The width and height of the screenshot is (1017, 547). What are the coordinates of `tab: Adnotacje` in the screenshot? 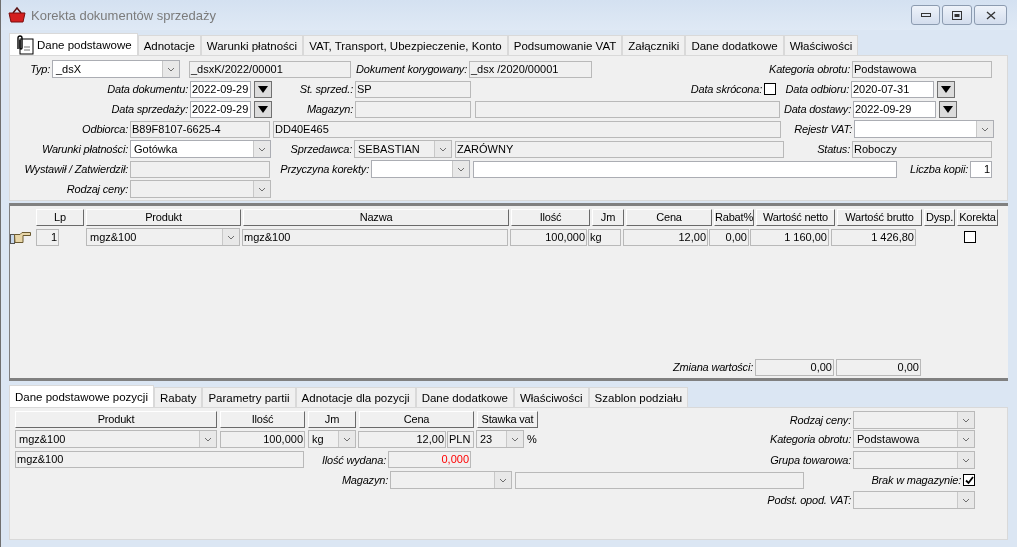 It's located at (169, 45).